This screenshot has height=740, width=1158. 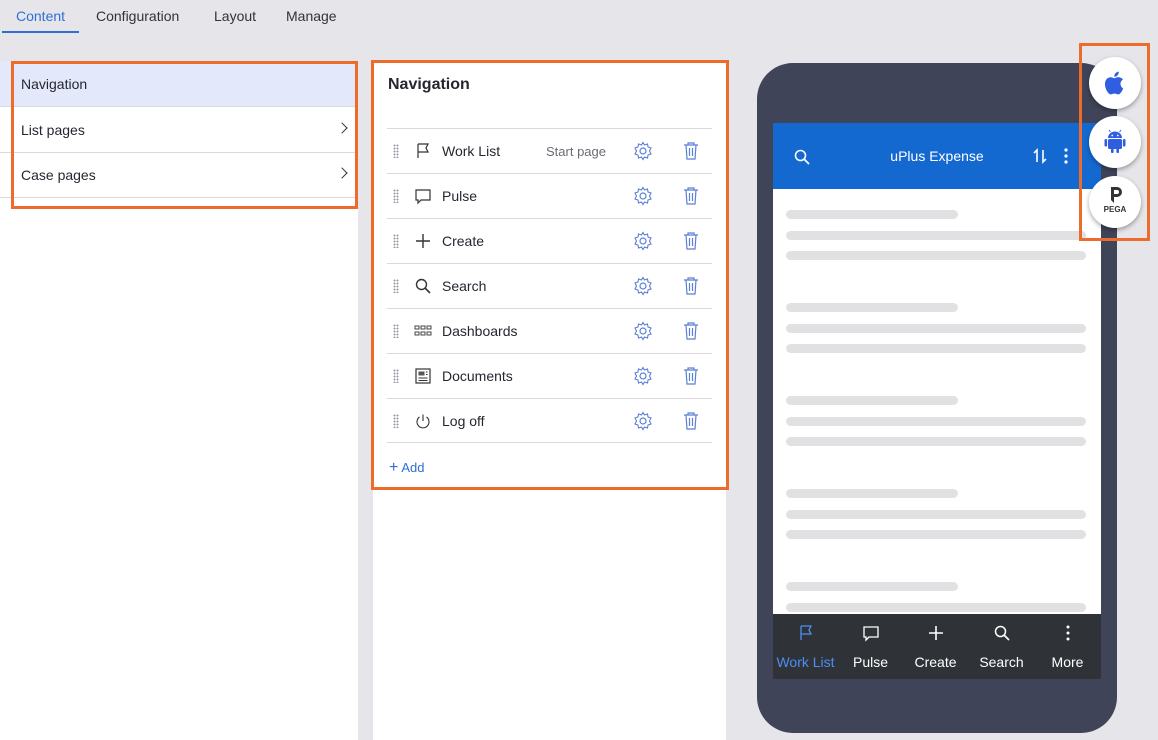 I want to click on ios-platform-button, so click(x=1115, y=83).